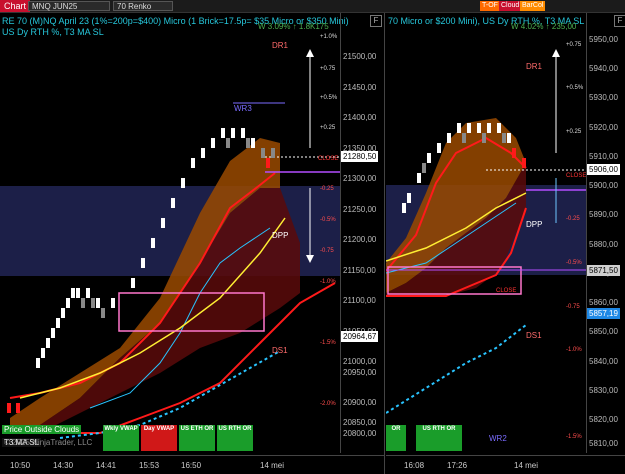 The height and width of the screenshot is (474, 625). I want to click on cloud-button: Cloud, so click(510, 6).